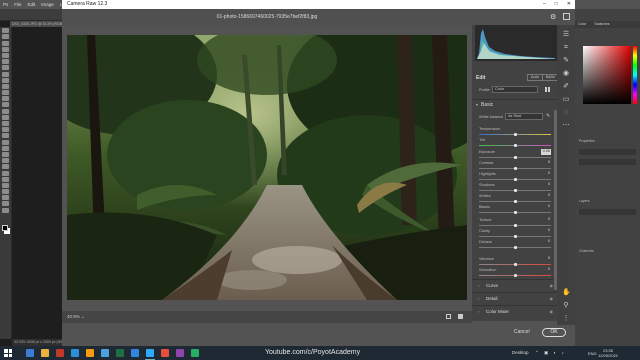 The width and height of the screenshot is (640, 360). I want to click on slider-value-field: 0.00, so click(546, 152).